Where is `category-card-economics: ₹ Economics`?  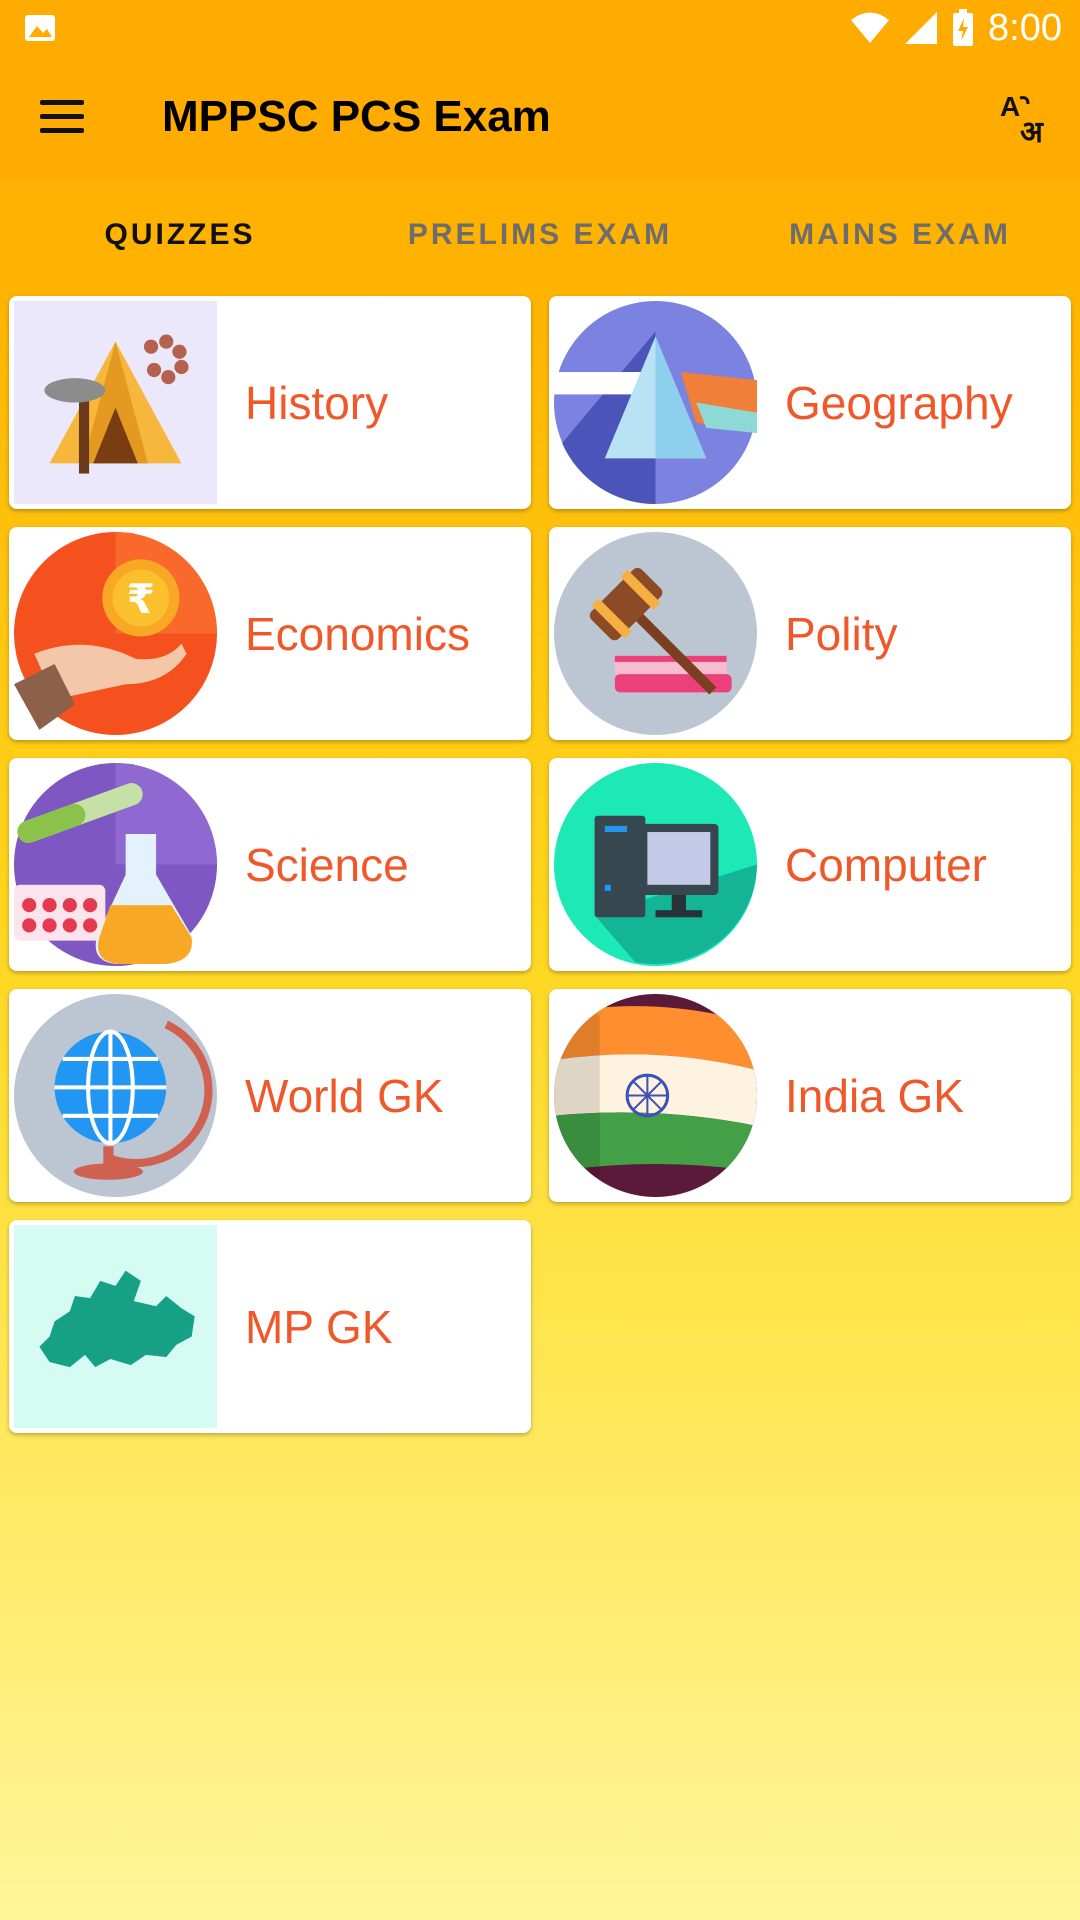
category-card-economics: ₹ Economics is located at coordinates (270, 633).